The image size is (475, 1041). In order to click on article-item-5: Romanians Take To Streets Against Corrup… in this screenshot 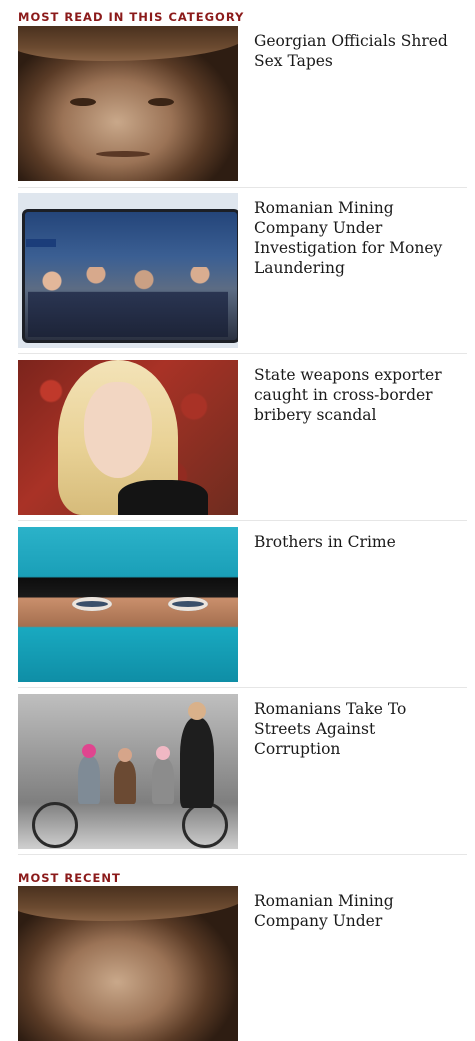, I will do `click(242, 771)`.